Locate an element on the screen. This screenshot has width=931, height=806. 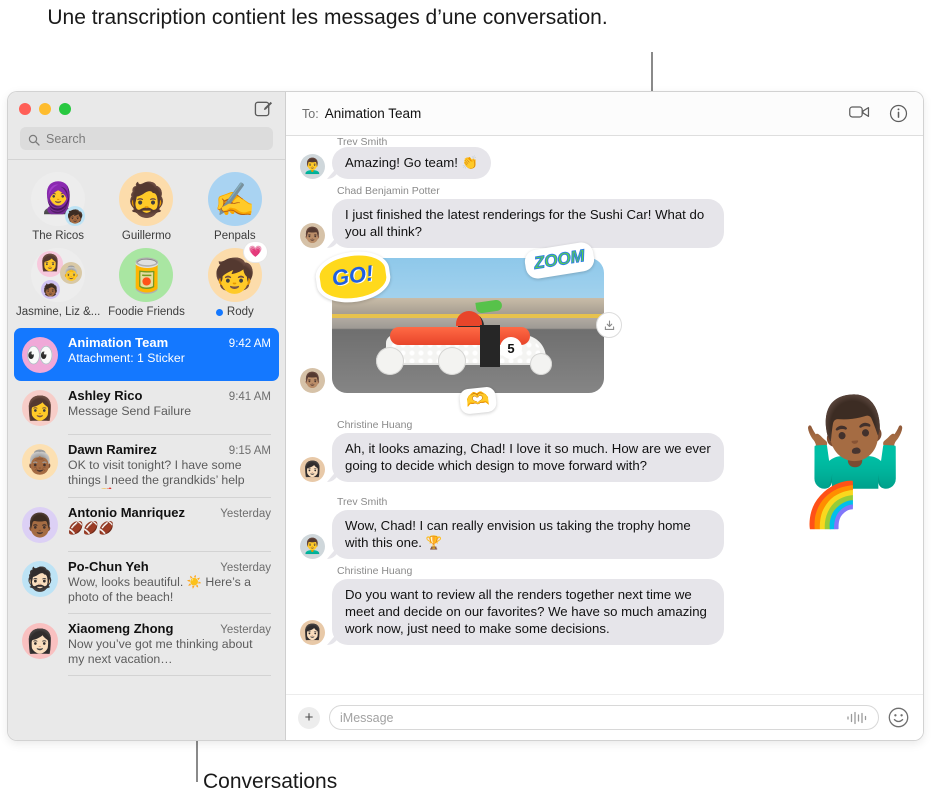
search-area: Search is located at coordinates (146, 142).